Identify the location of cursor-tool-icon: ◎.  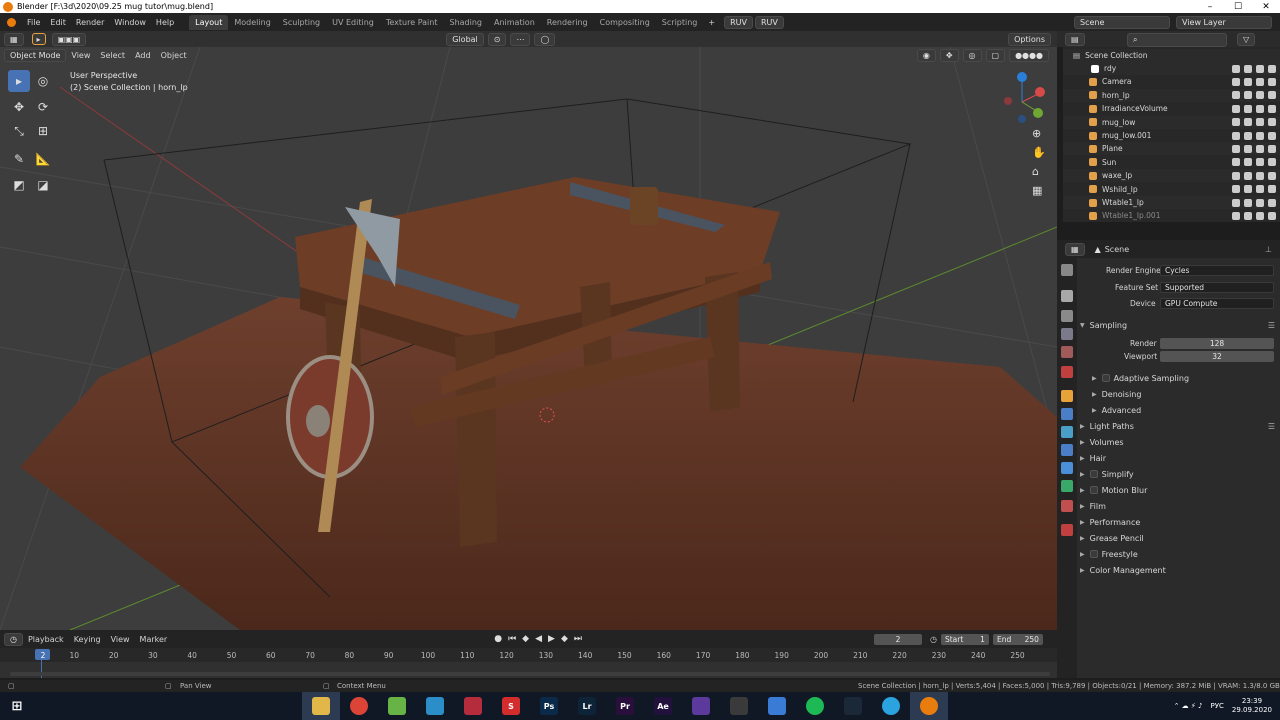
(43, 81).